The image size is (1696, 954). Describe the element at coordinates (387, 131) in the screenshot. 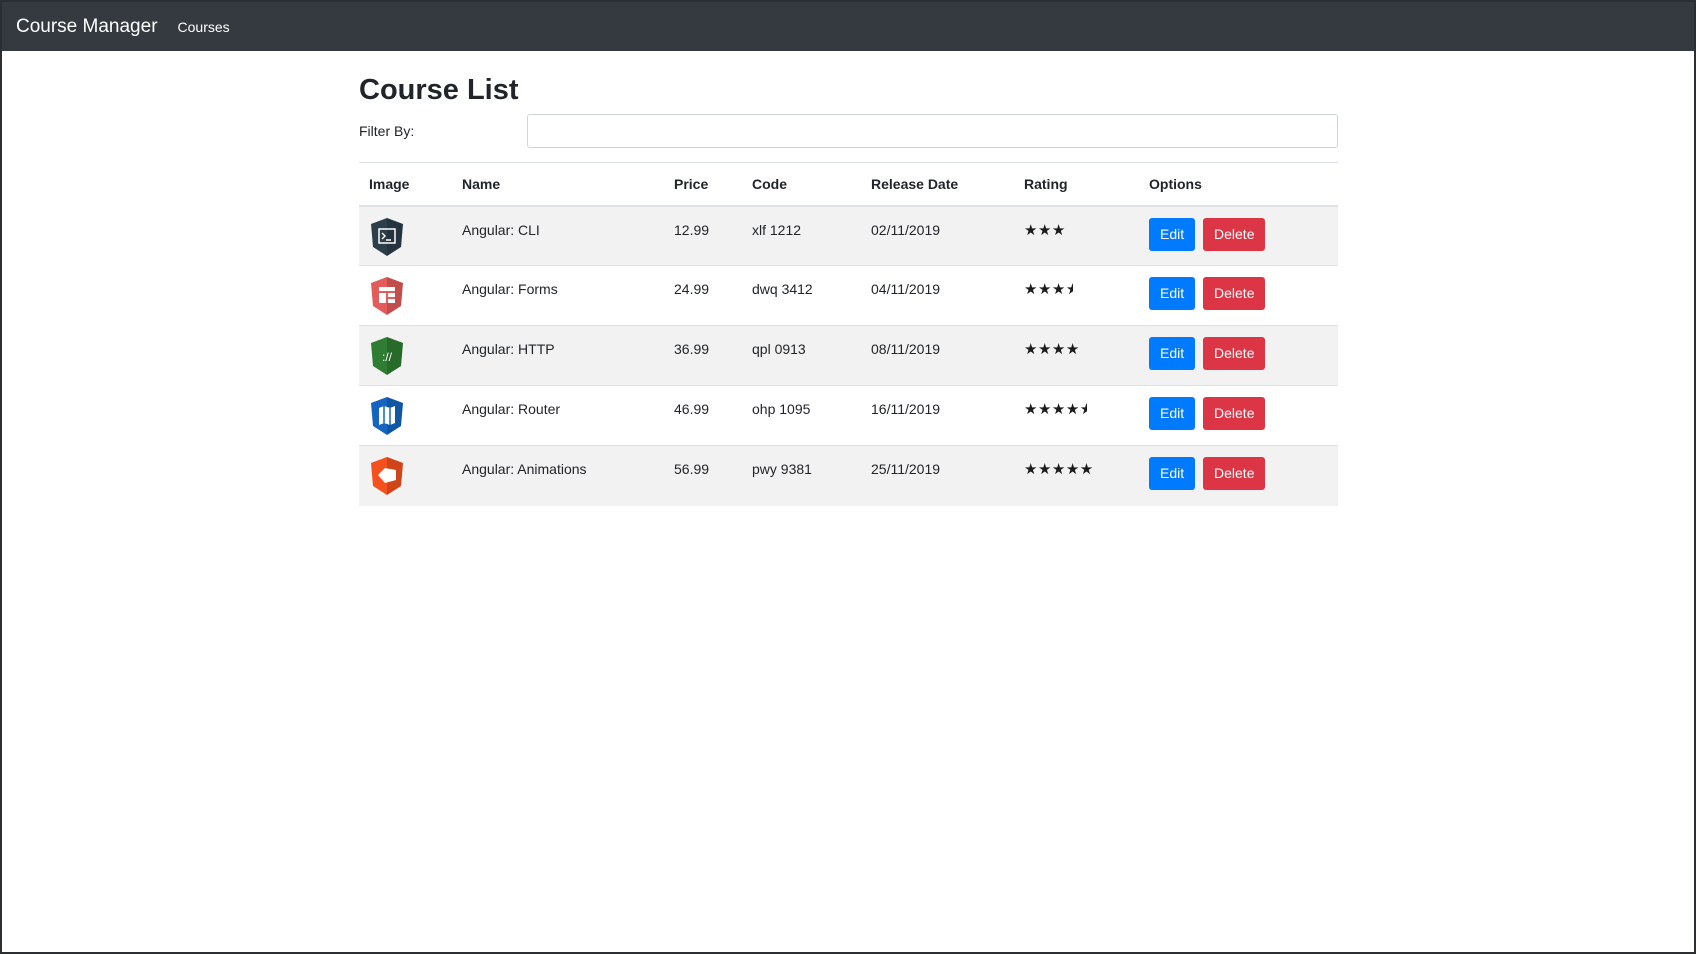

I see `filter-label: Filter By:` at that location.